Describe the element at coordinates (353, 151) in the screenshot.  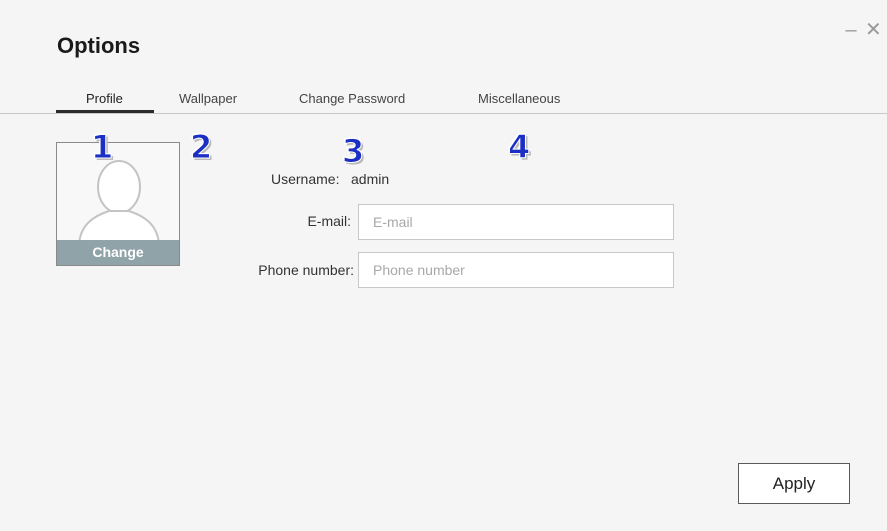
I see `callout-number-3: 3` at that location.